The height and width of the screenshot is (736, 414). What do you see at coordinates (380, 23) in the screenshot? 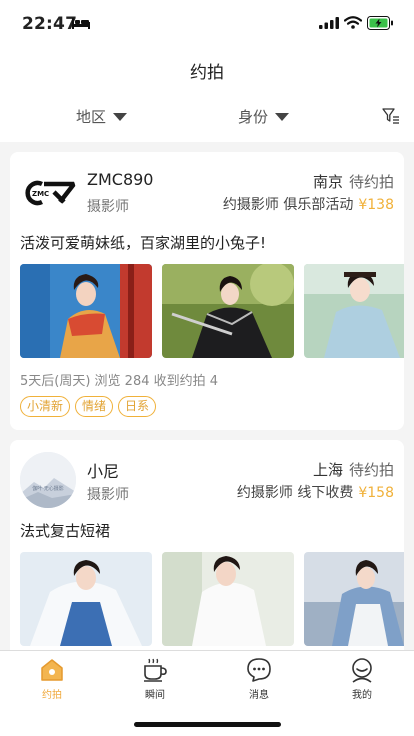
I see `battery-charging-icon` at bounding box center [380, 23].